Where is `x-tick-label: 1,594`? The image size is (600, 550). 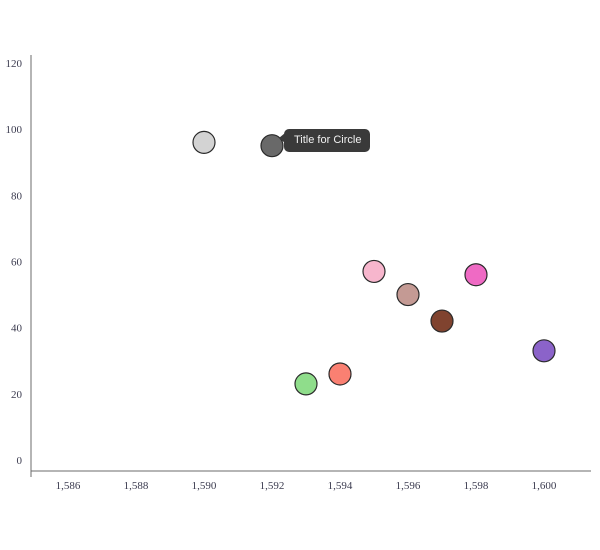
x-tick-label: 1,594 is located at coordinates (340, 486).